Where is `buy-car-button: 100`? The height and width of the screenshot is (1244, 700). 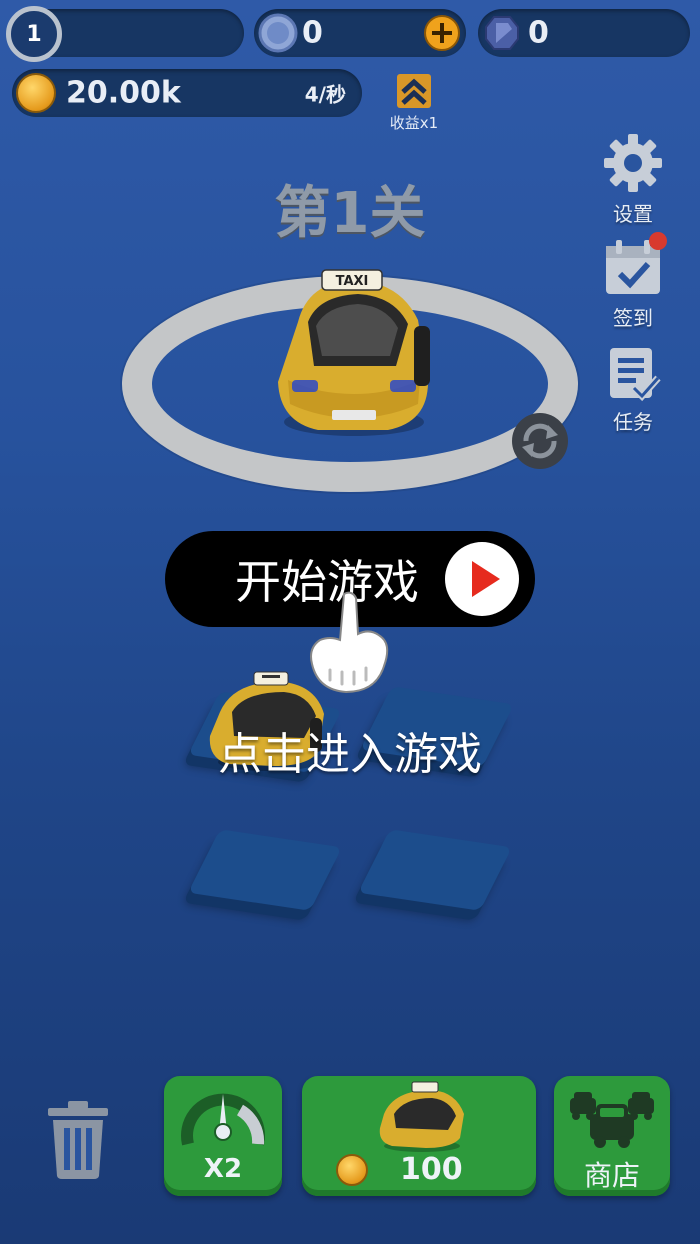
buy-car-button: 100 is located at coordinates (419, 1136).